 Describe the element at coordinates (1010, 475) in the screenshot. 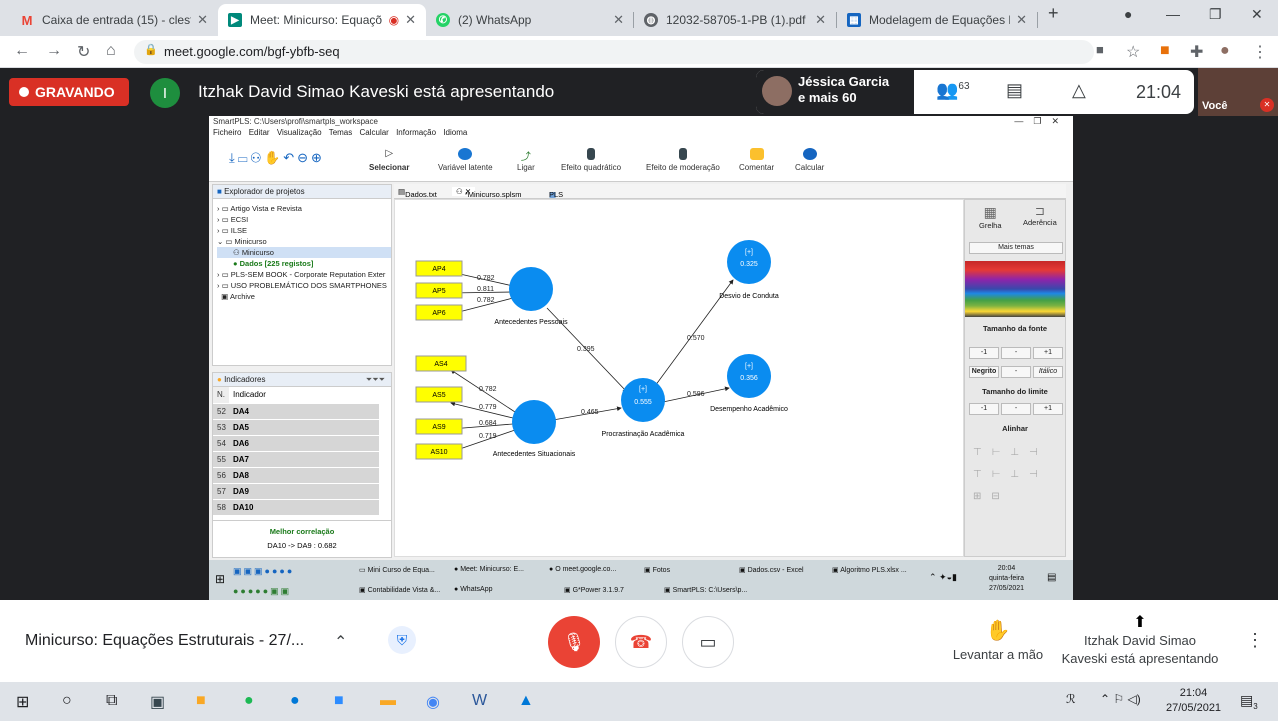

I see `align-icons: ⊤⊢⊥⊣ ⊤⊢⊥⊣ ⊞⊟` at that location.